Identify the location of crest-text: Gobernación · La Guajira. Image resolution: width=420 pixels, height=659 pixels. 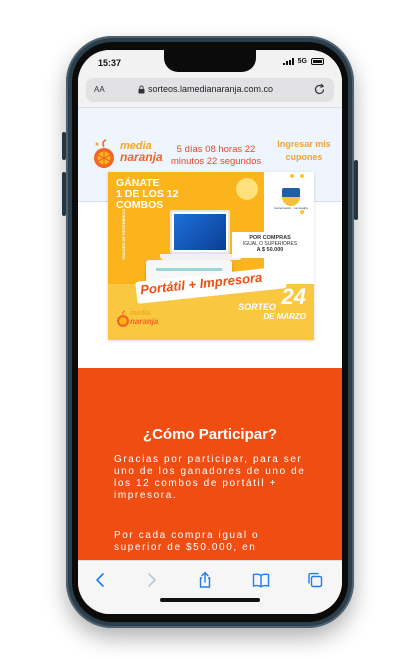
(291, 208).